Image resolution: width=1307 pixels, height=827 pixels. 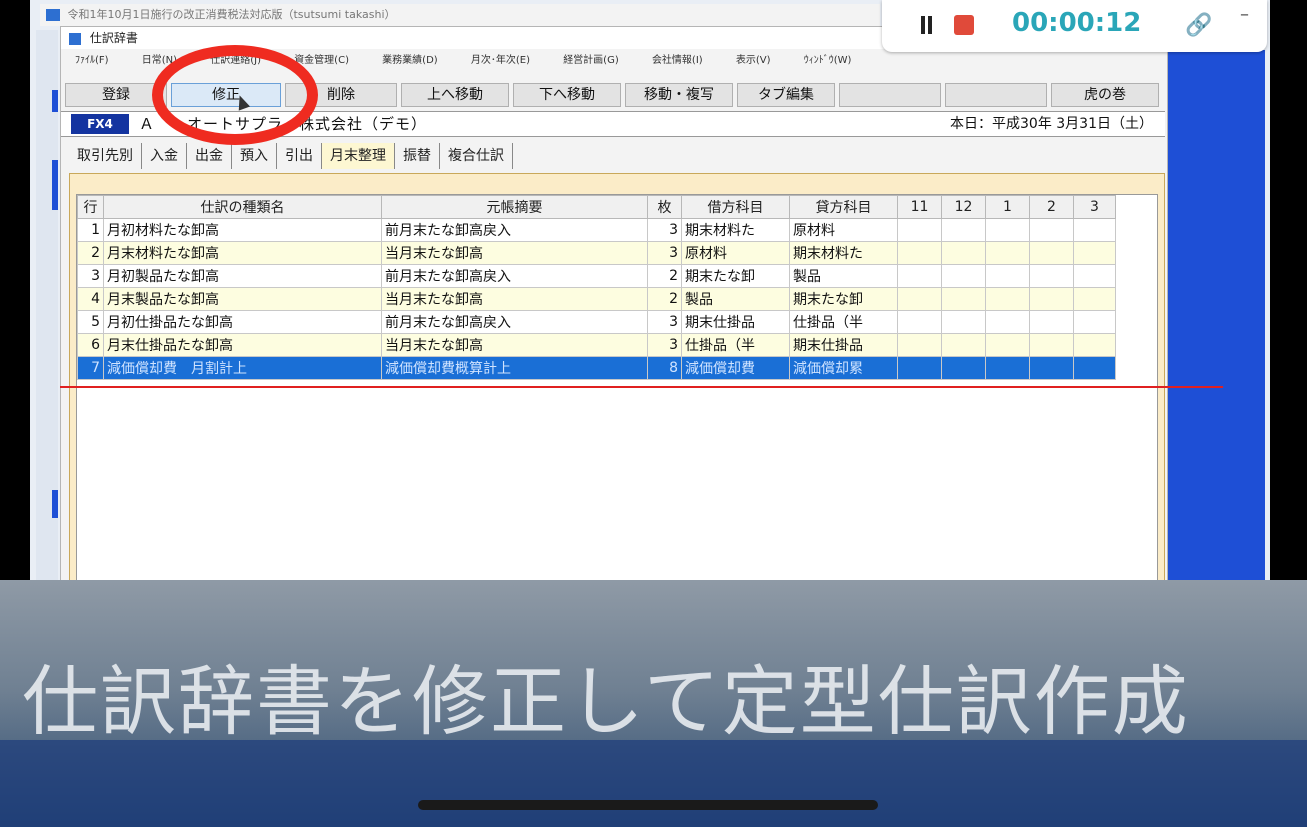 What do you see at coordinates (735, 299) in the screenshot?
I see `cell-debit: 製品` at bounding box center [735, 299].